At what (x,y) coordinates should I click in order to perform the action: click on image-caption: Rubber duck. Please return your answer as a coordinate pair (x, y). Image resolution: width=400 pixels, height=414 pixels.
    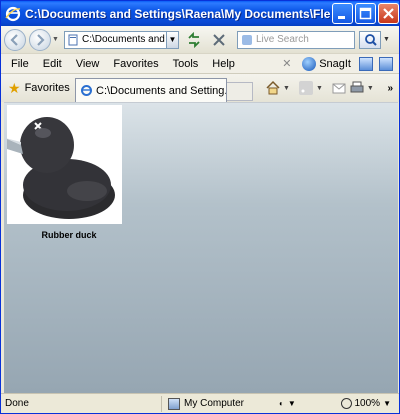
    Looking at the image, I should click on (69, 235).